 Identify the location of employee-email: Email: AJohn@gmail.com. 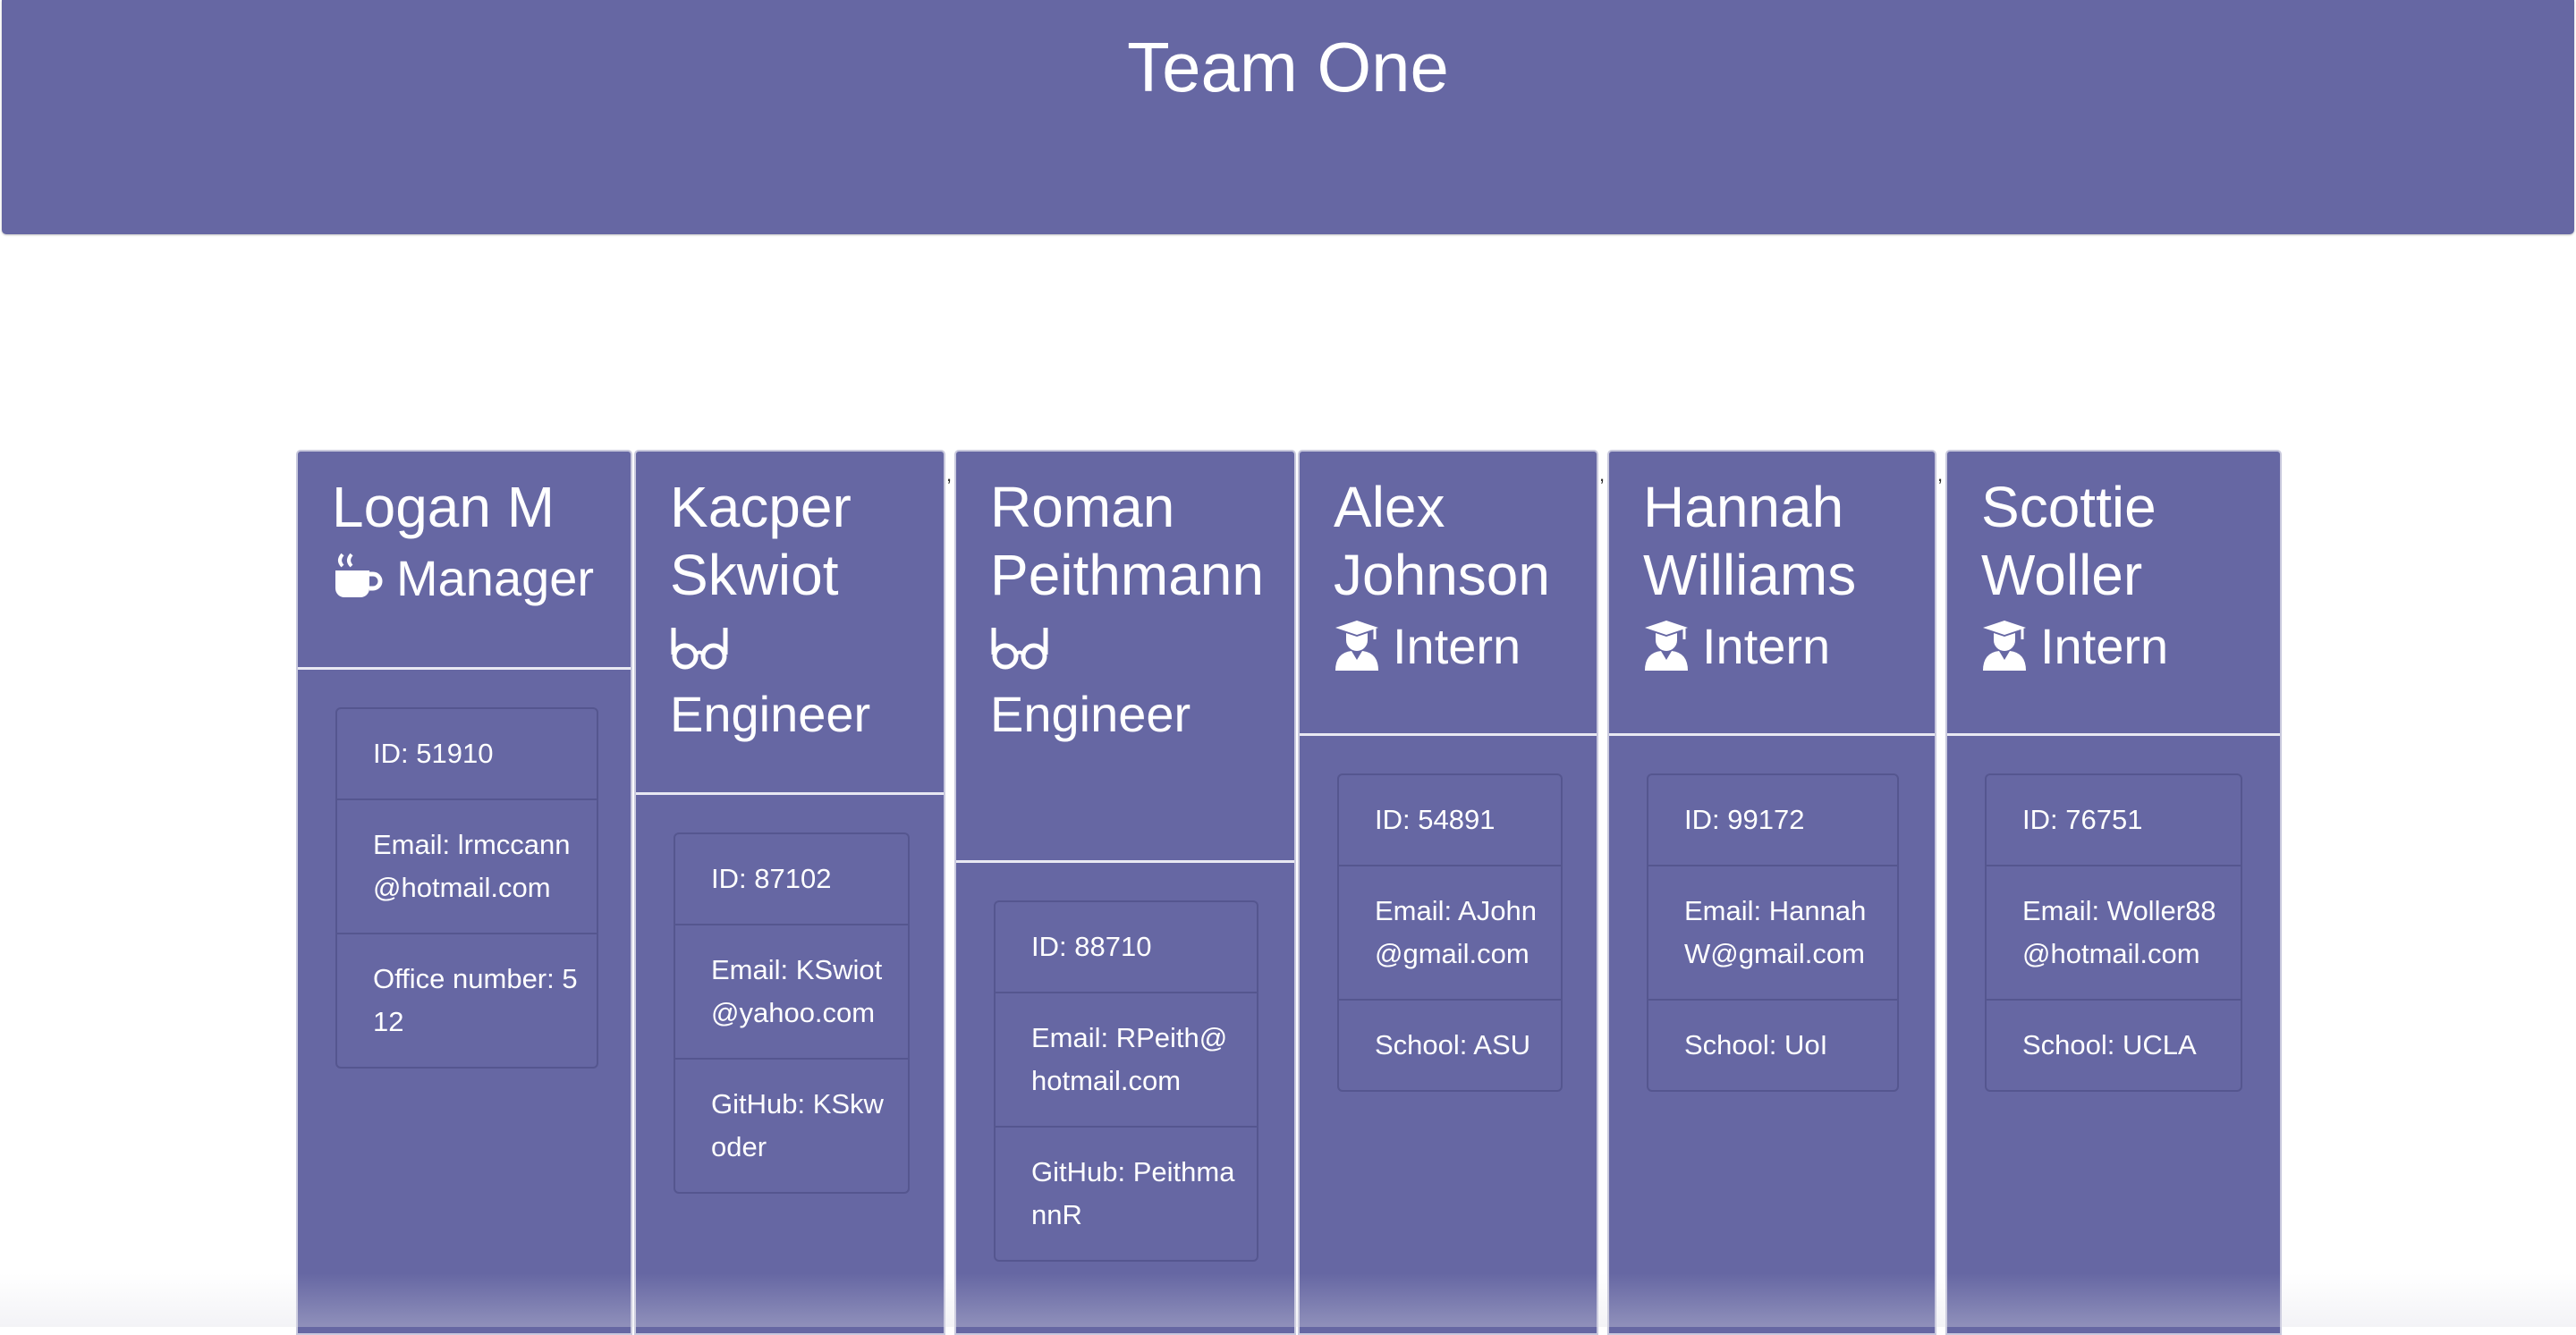
(1450, 934).